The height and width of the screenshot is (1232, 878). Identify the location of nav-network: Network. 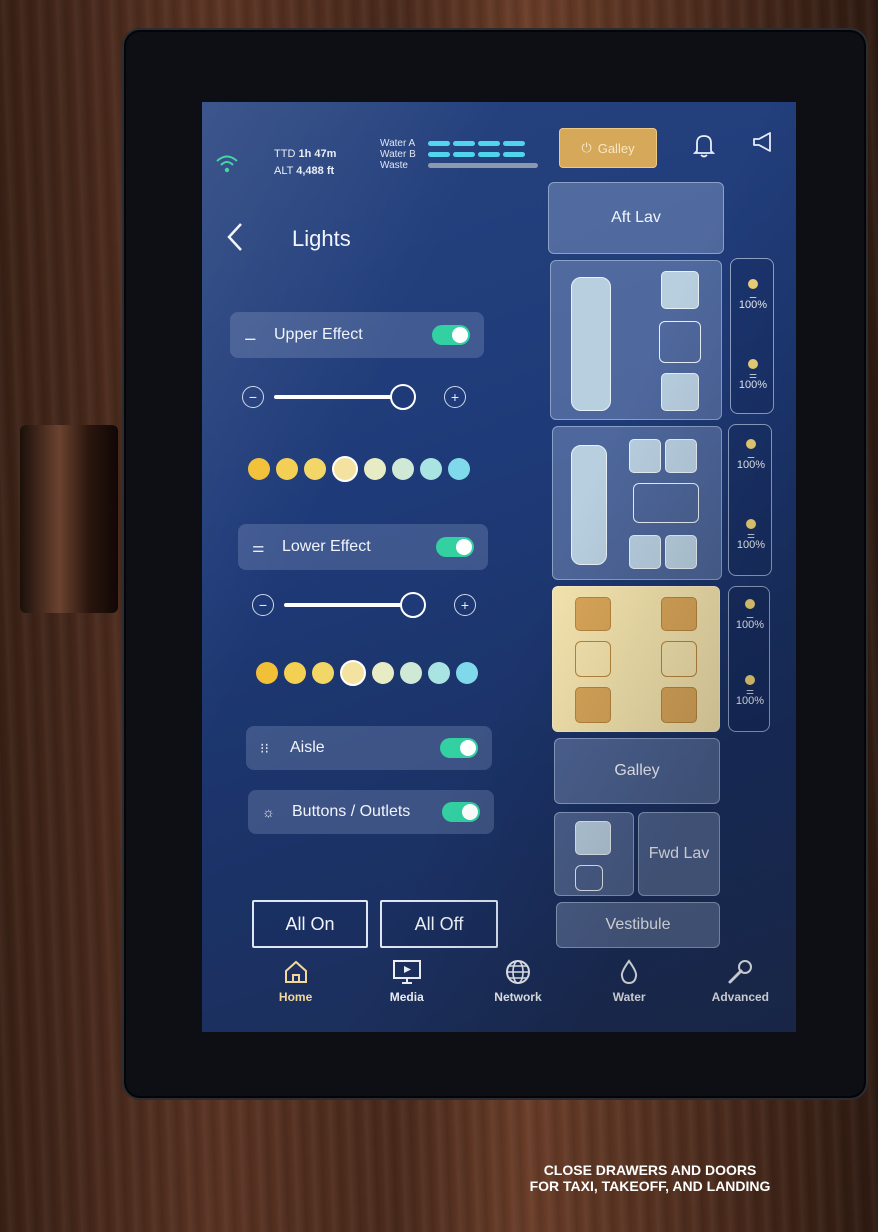
(518, 993).